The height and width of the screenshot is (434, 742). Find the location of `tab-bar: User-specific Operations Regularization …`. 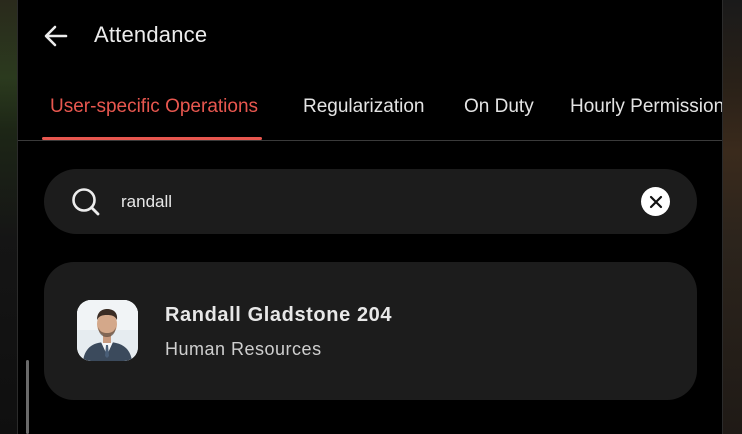

tab-bar: User-specific Operations Regularization … is located at coordinates (370, 113).